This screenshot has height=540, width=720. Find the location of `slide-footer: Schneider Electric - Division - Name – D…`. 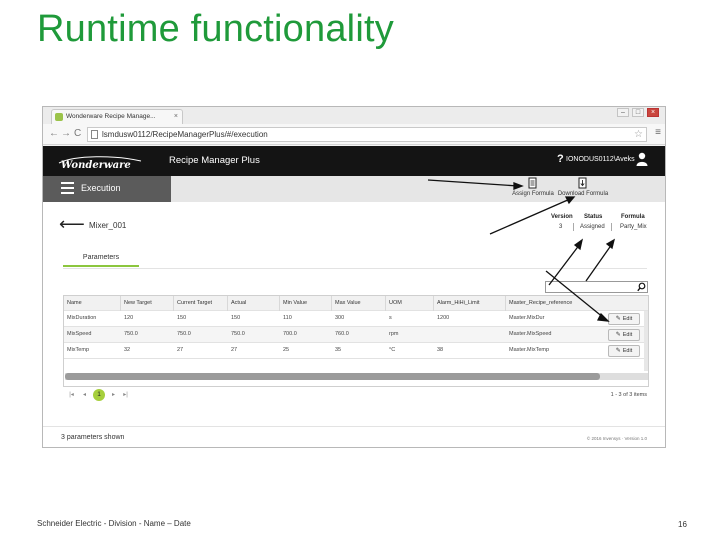

slide-footer: Schneider Electric - Division - Name – D… is located at coordinates (114, 523).